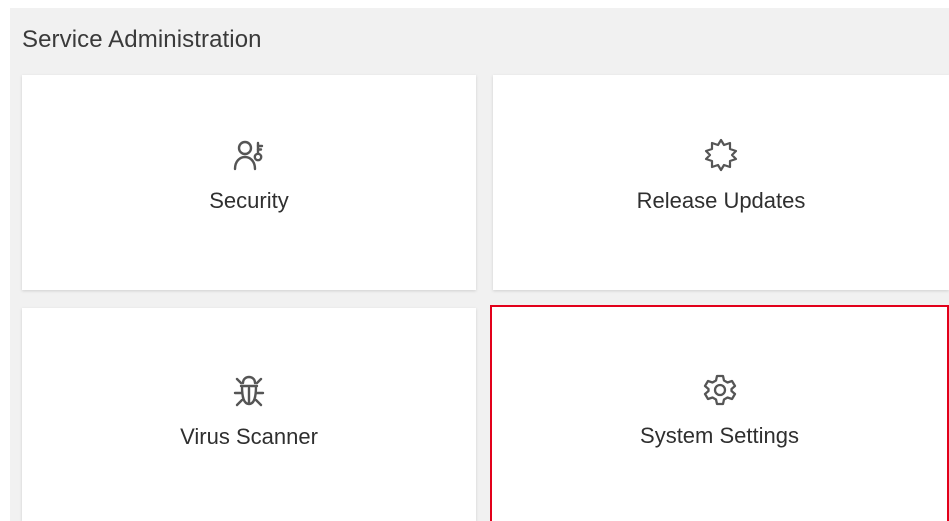 This screenshot has height=521, width=949. What do you see at coordinates (249, 155) in the screenshot?
I see `user-key-icon` at bounding box center [249, 155].